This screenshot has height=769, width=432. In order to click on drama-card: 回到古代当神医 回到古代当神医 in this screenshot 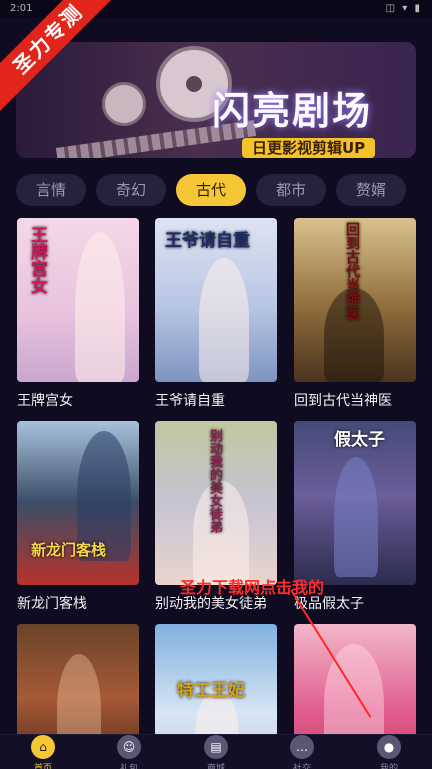, I will do `click(355, 314)`.